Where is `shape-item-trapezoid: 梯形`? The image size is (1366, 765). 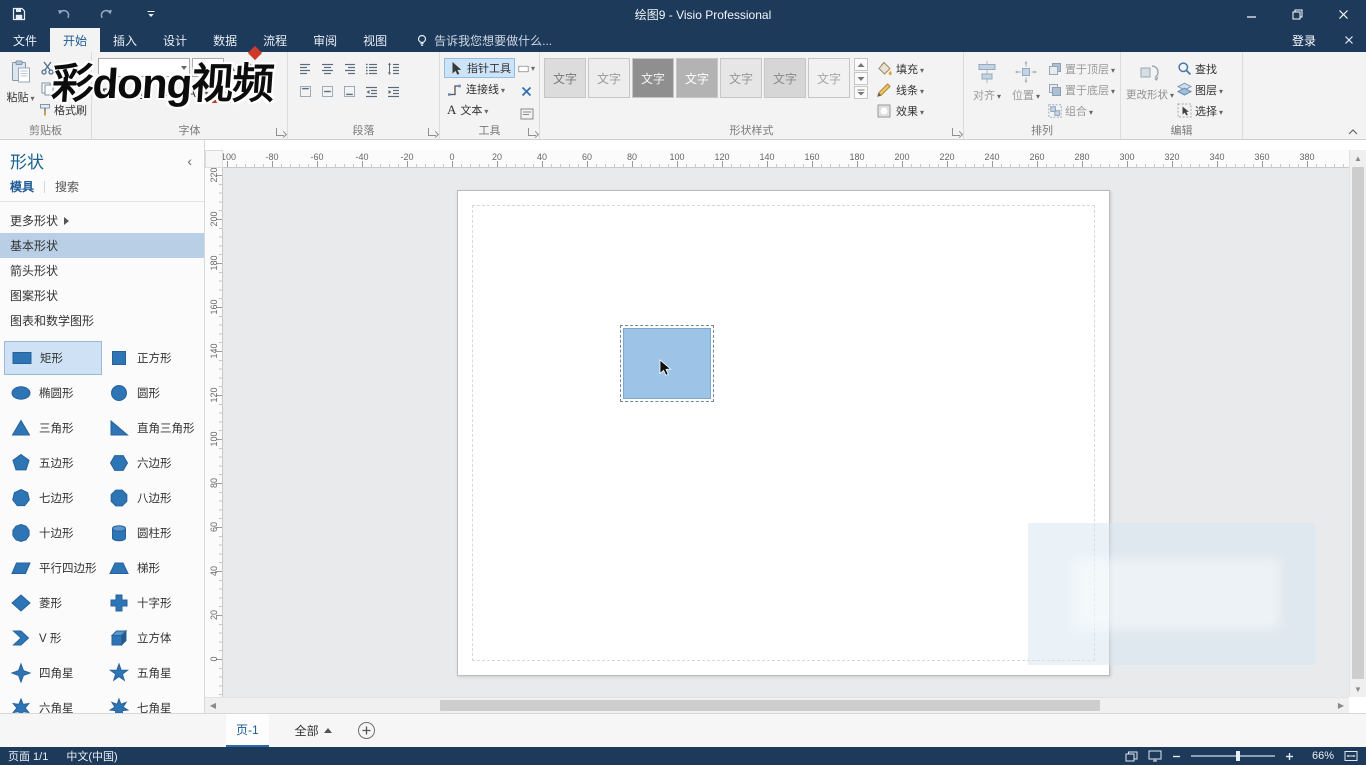 shape-item-trapezoid: 梯形 is located at coordinates (151, 568).